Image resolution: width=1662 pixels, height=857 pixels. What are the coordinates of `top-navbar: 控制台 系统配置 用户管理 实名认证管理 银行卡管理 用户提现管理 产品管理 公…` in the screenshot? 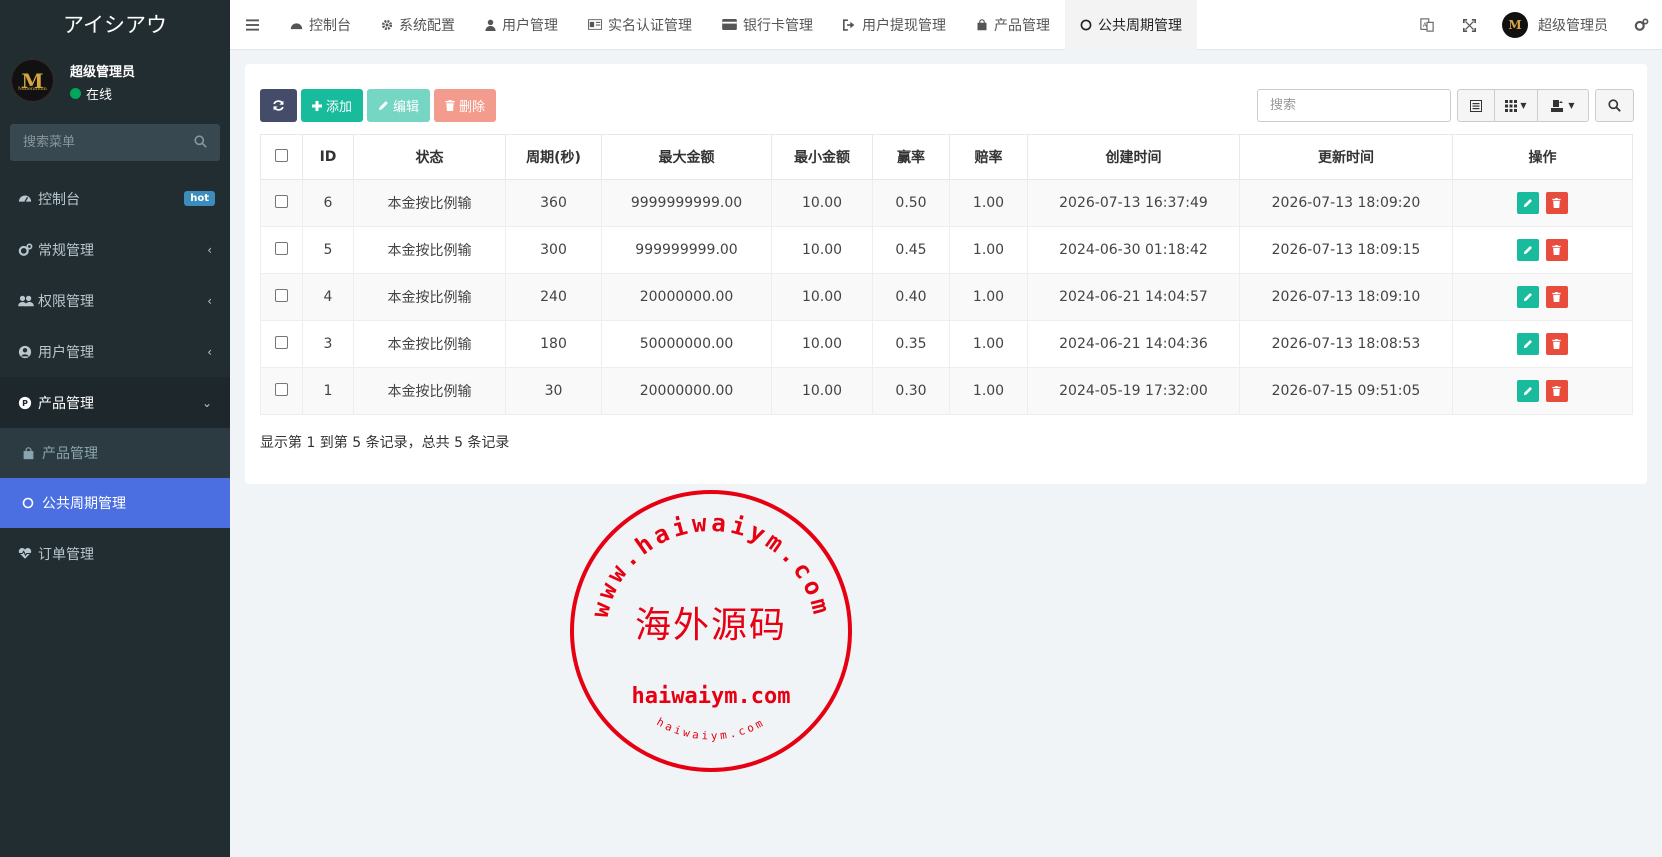 It's located at (946, 25).